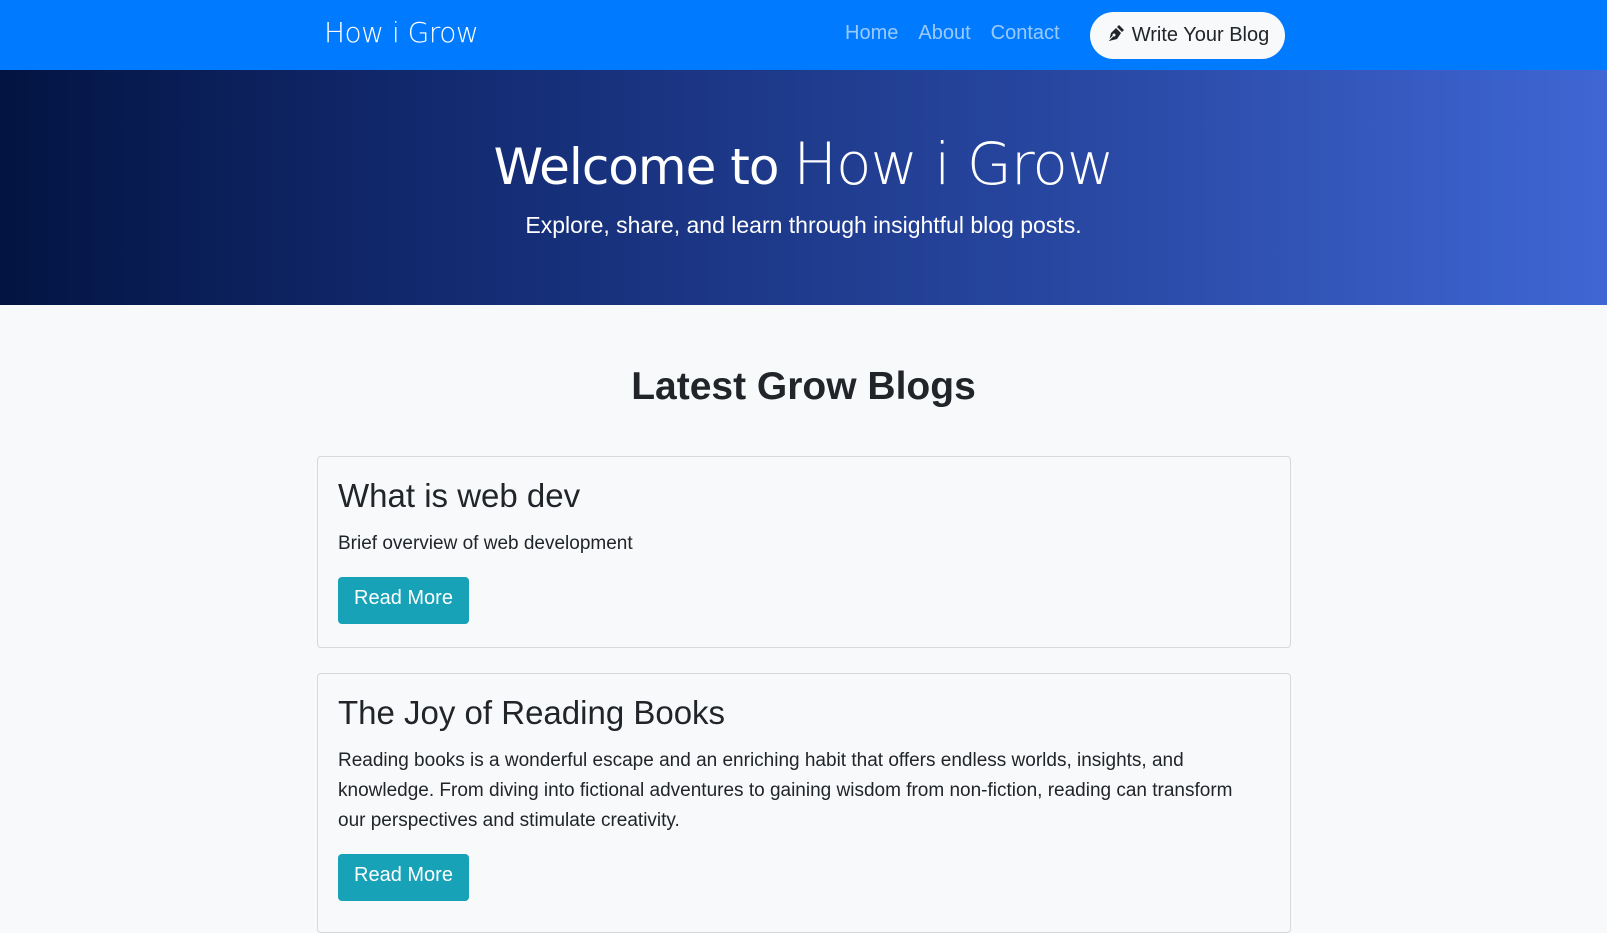 This screenshot has height=933, width=1607. What do you see at coordinates (803, 386) in the screenshot?
I see `section-title: Latest Grow Blogs` at bounding box center [803, 386].